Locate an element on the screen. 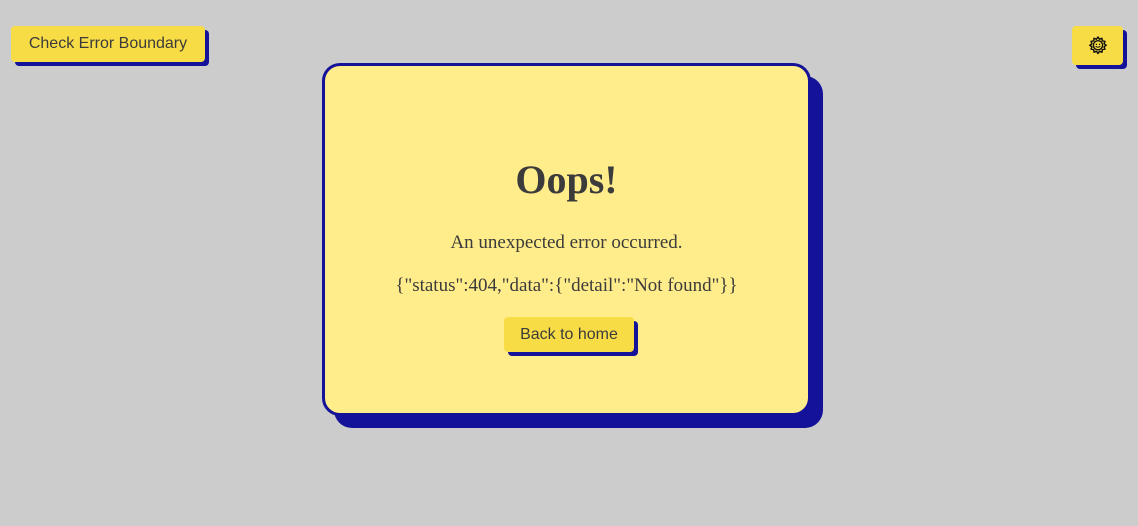 This screenshot has height=526, width=1138. gear-icon is located at coordinates (1098, 46).